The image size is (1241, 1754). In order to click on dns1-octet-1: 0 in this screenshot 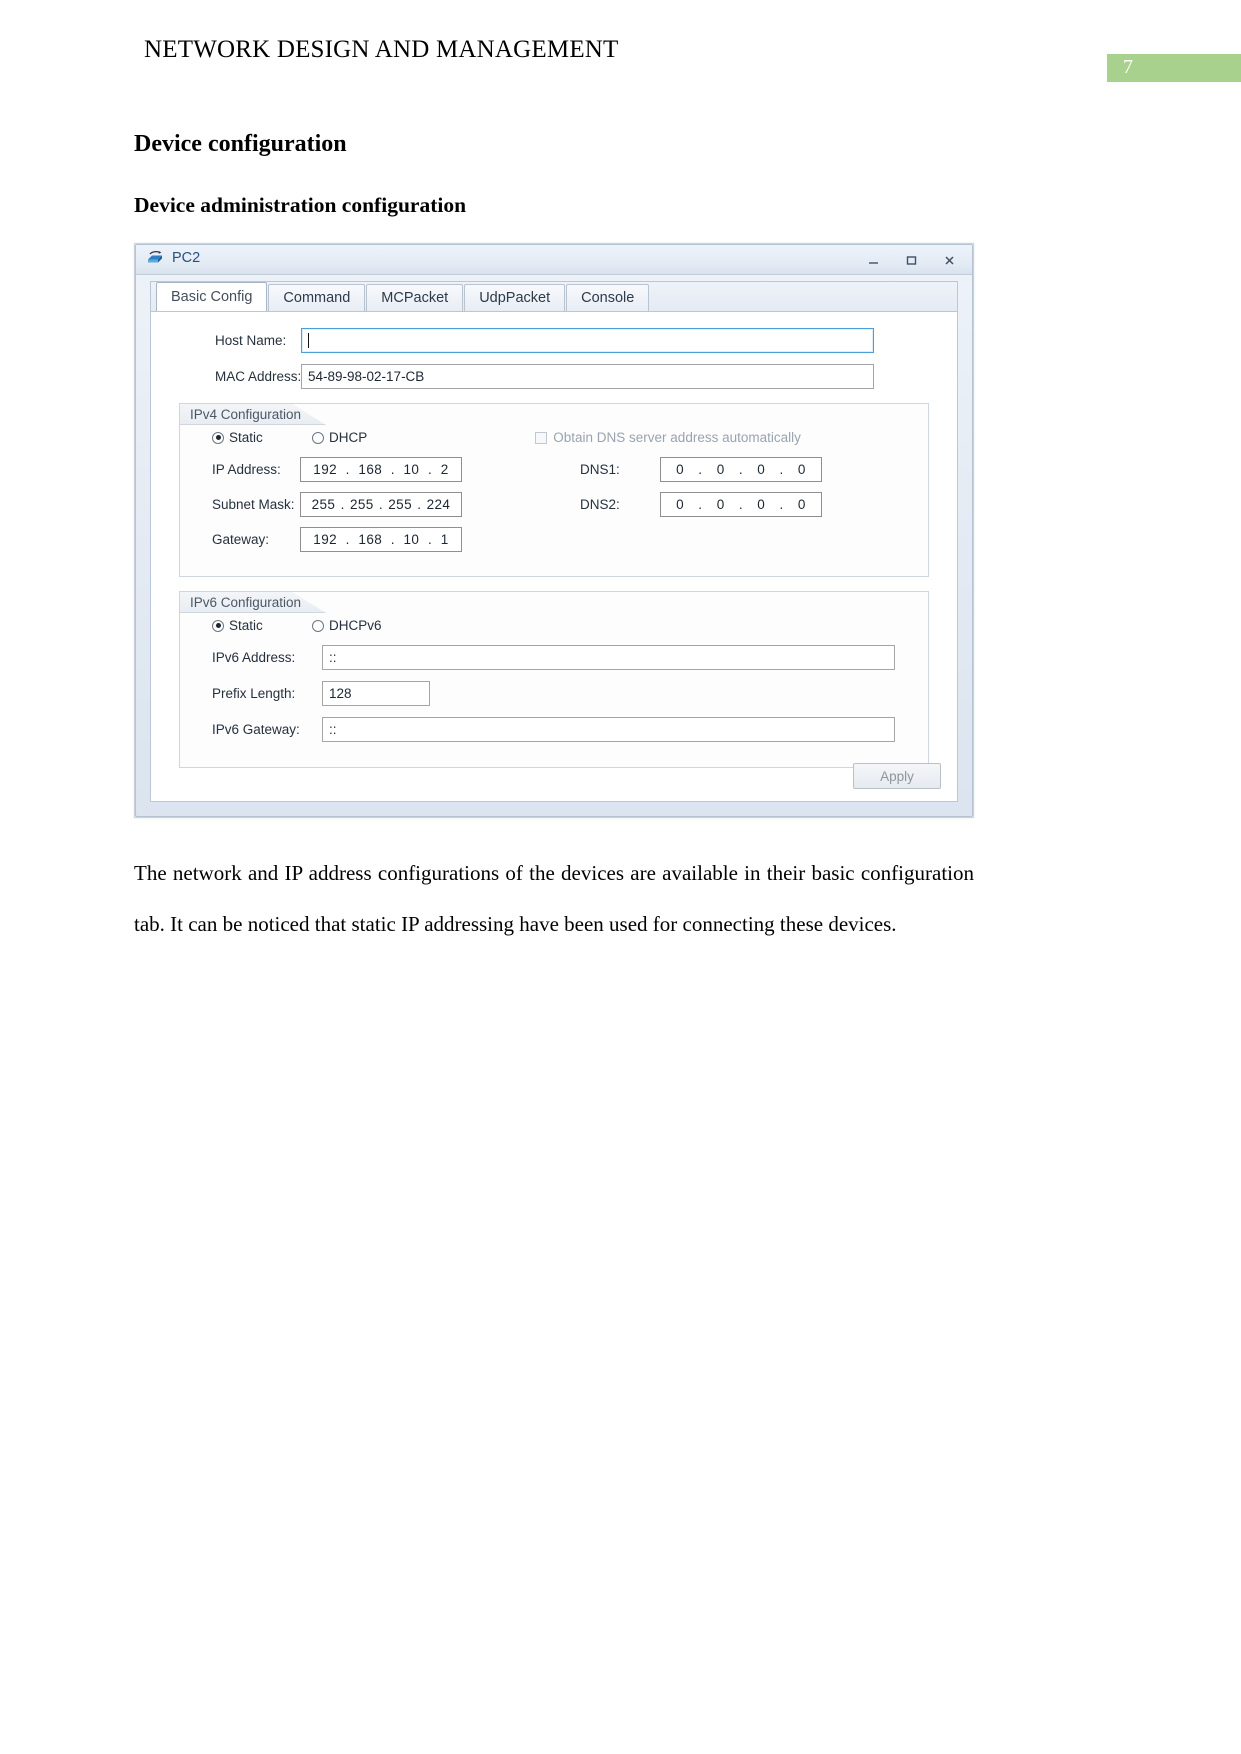, I will do `click(680, 469)`.